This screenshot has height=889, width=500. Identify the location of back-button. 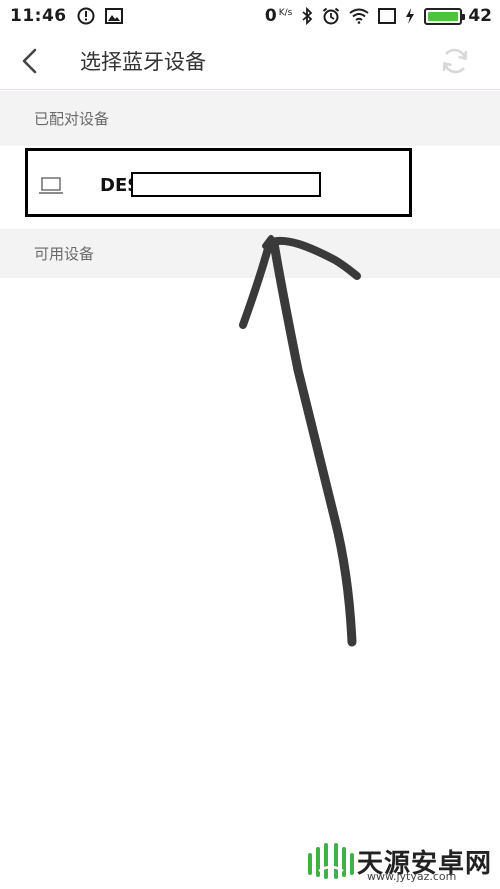
(30, 61).